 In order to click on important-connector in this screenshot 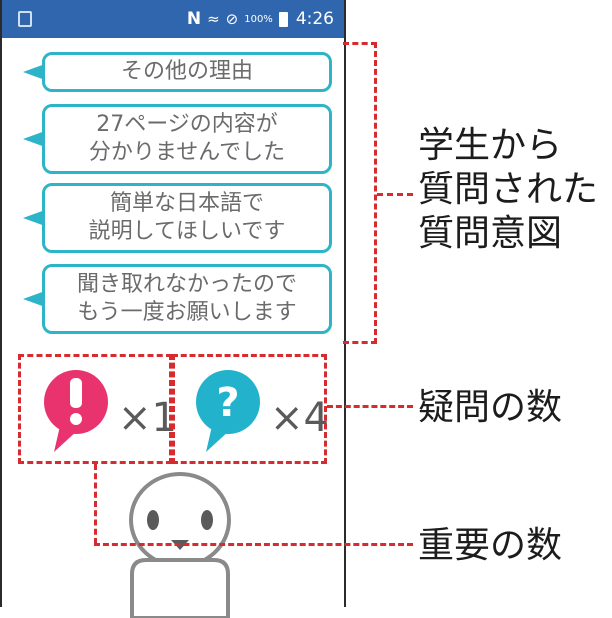, I will do `click(253, 544)`.